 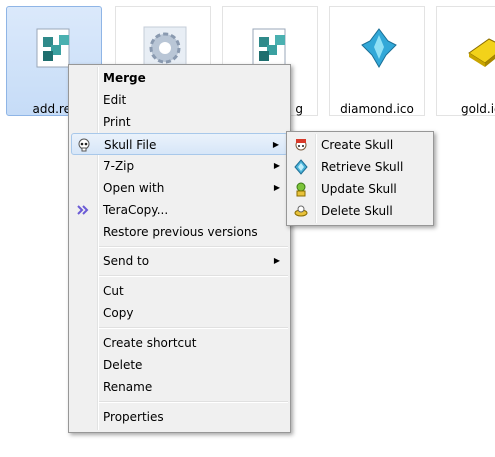 I want to click on delete-skull-icon, so click(x=301, y=211).